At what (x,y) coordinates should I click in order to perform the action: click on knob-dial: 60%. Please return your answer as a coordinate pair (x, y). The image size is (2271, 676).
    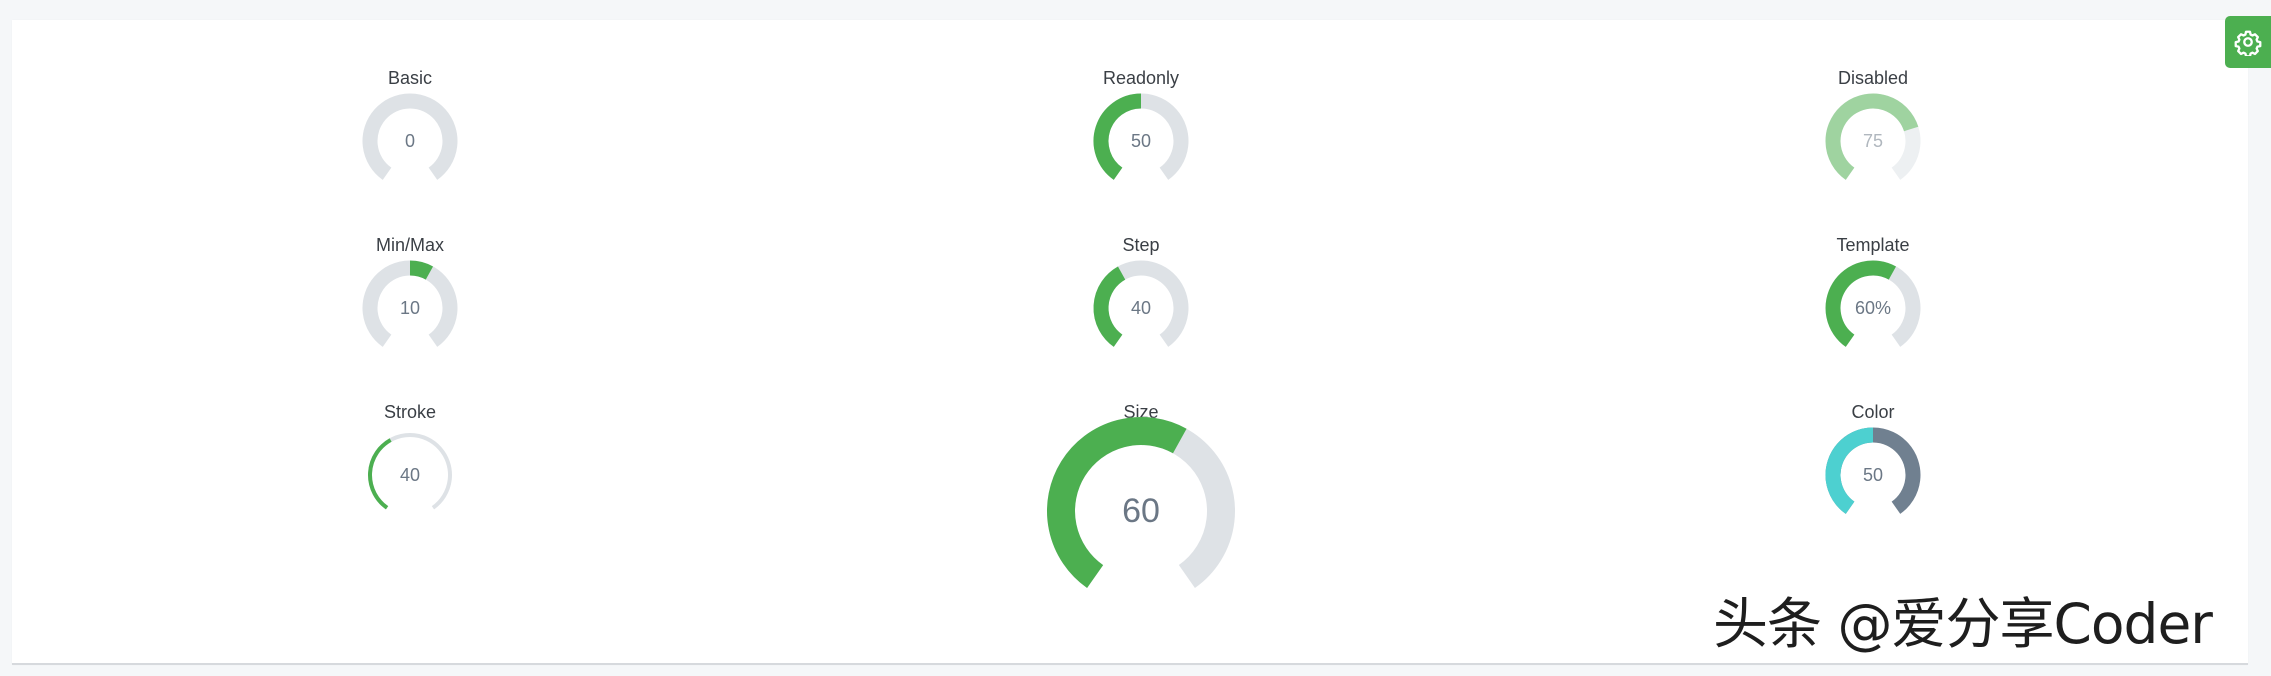
    Looking at the image, I should click on (1873, 320).